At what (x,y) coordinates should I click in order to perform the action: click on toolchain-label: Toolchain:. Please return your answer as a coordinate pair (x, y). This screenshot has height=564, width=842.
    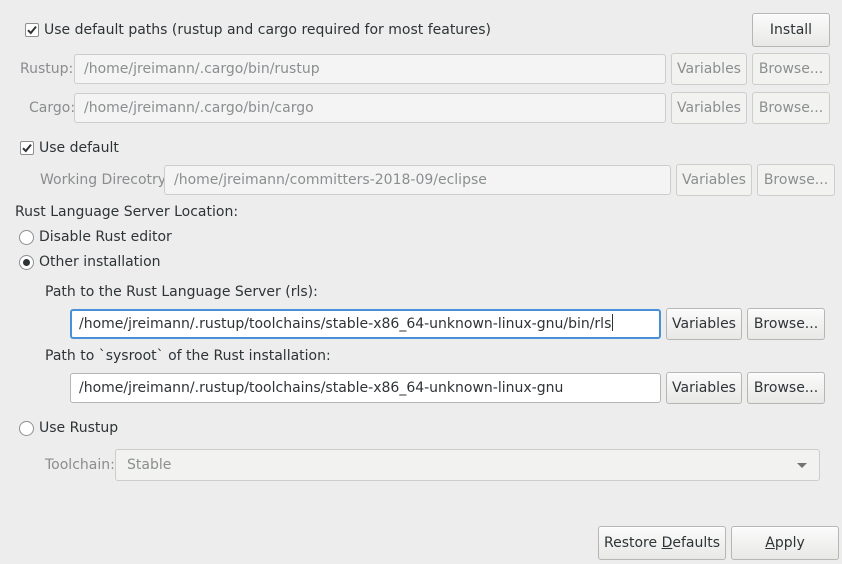
    Looking at the image, I should click on (80, 465).